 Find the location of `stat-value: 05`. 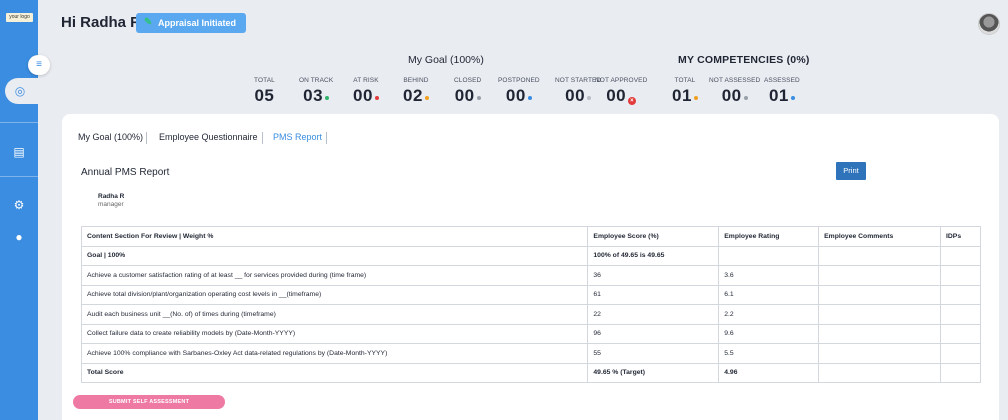

stat-value: 05 is located at coordinates (264, 96).